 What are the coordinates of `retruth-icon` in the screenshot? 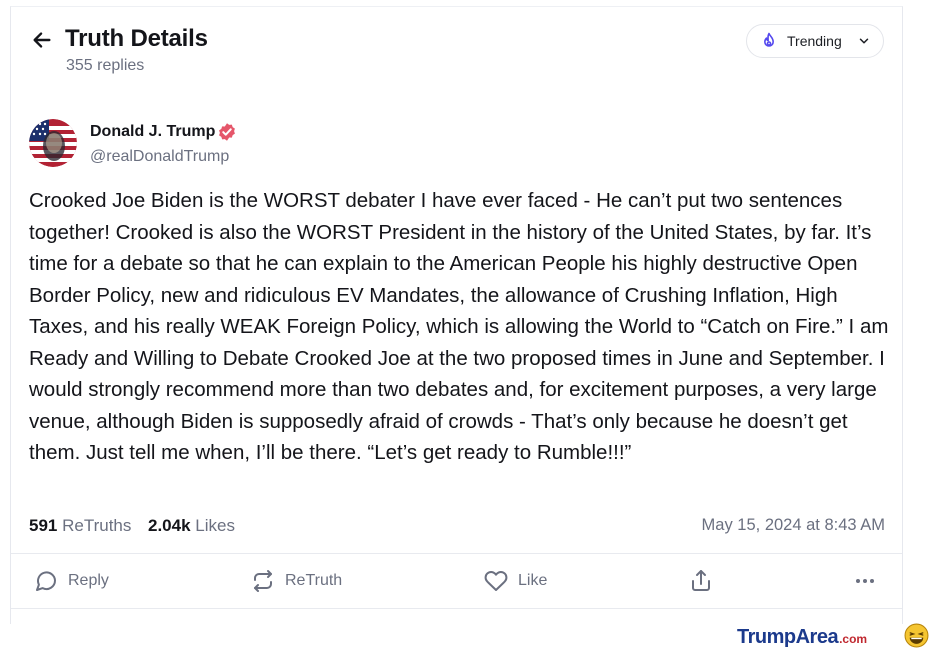 It's located at (263, 581).